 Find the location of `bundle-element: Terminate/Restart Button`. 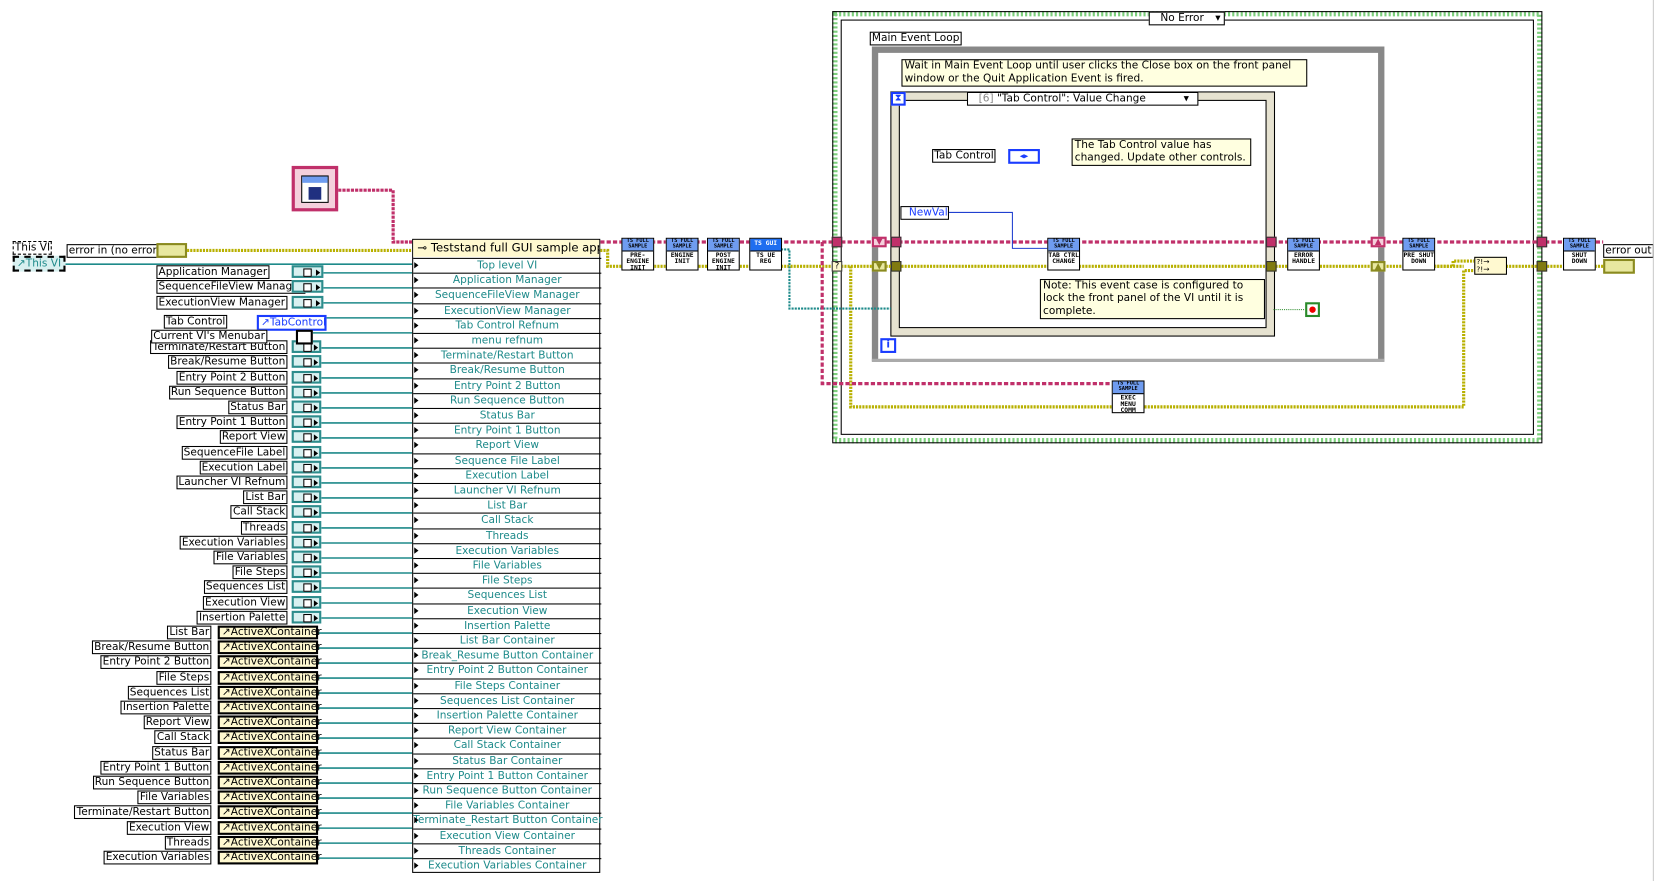

bundle-element: Terminate/Restart Button is located at coordinates (507, 355).